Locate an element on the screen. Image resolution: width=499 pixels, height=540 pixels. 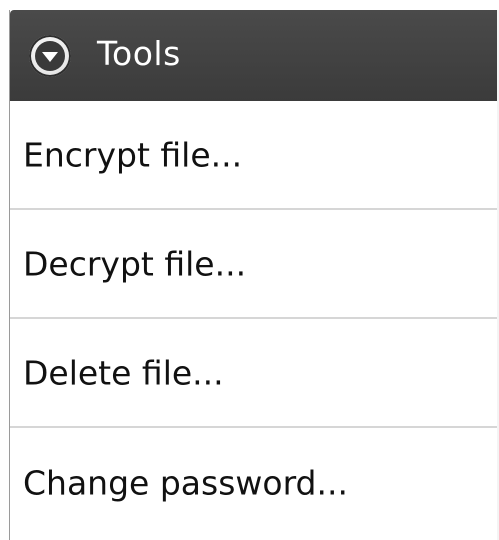
background-strip is located at coordinates (249, 5).